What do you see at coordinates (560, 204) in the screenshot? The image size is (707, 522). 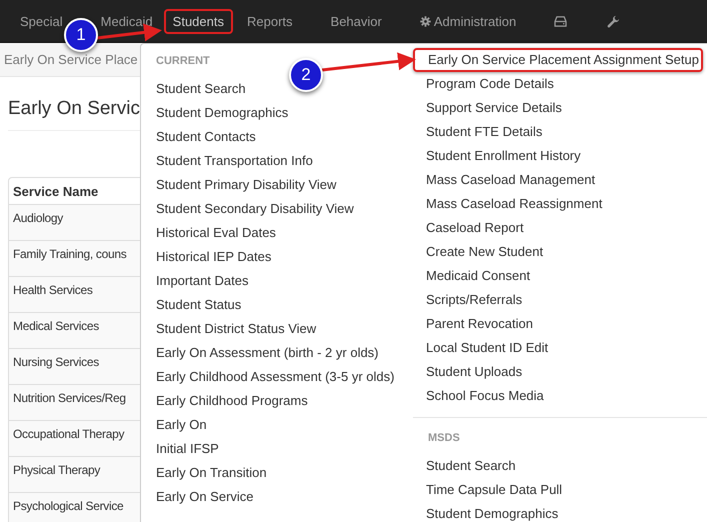 I see `menu-item: Mass Caseload Reassignment` at bounding box center [560, 204].